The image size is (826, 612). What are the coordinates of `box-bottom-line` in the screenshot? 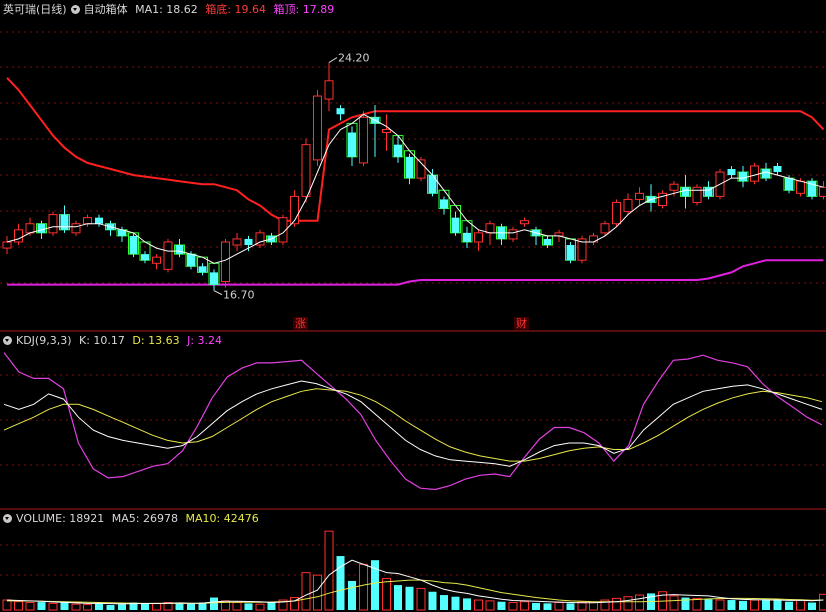 It's located at (415, 272).